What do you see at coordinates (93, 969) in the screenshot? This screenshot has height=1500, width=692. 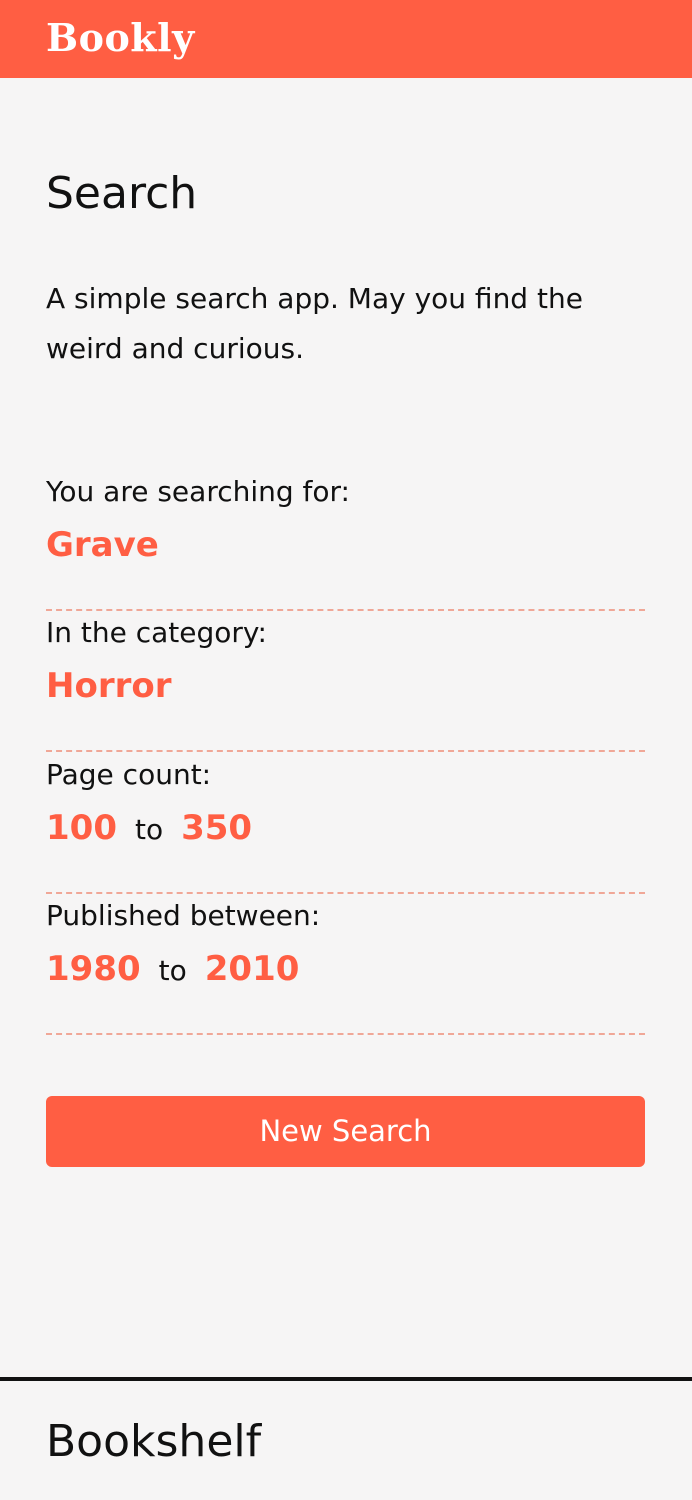 I see `published-min: 1980` at bounding box center [93, 969].